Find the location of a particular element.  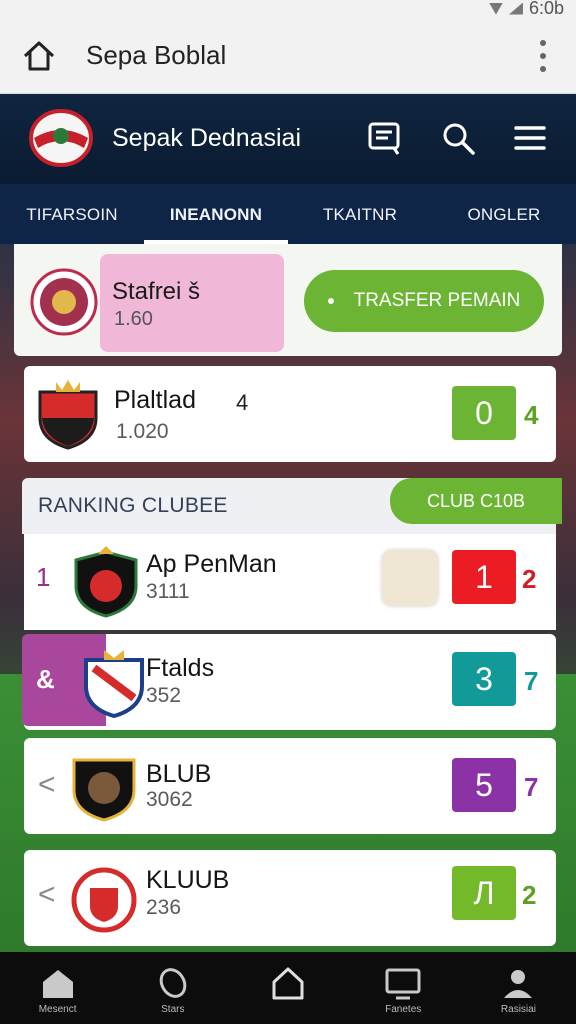

nav-label: Fanetes is located at coordinates (403, 1009).